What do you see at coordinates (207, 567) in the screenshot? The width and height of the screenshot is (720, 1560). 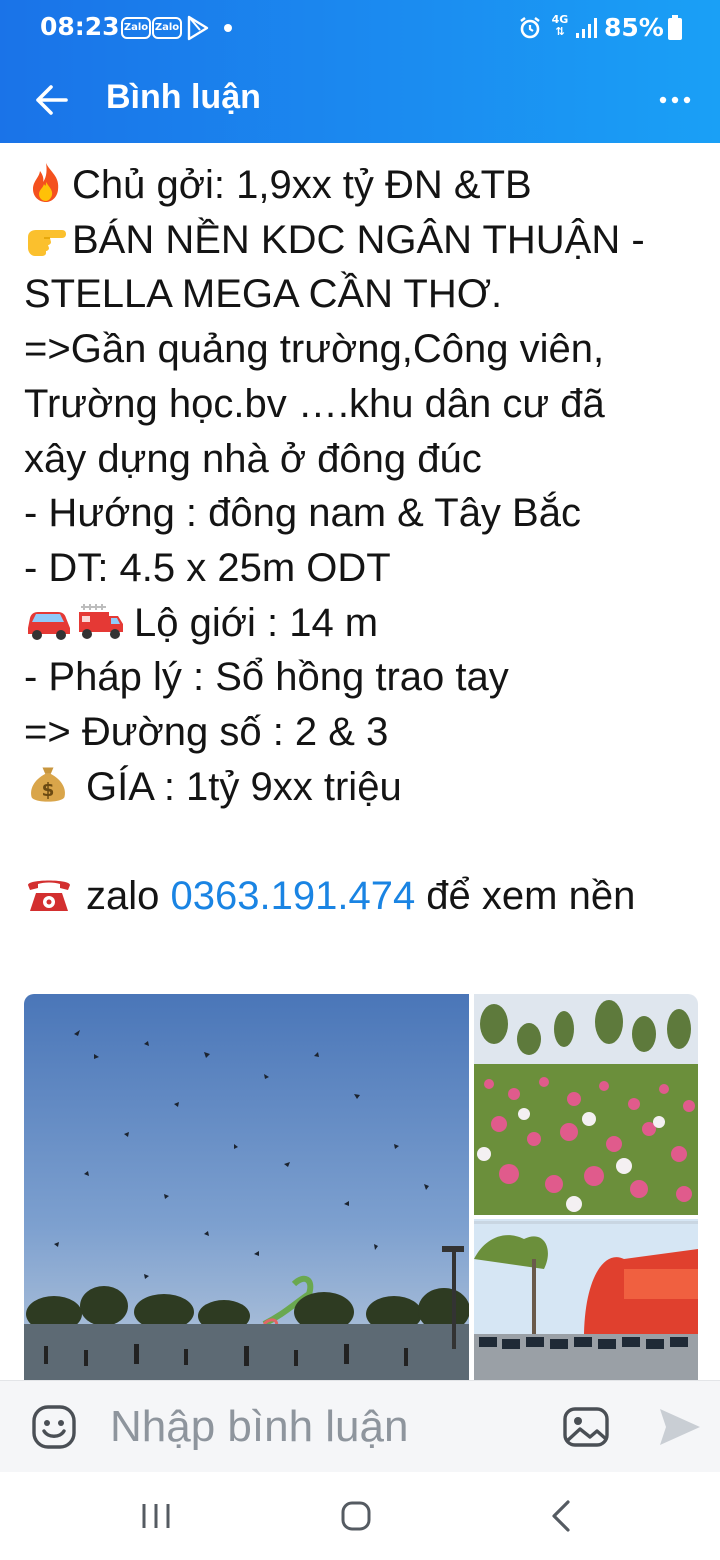 I see `post-line: - DT: 4.5 x 25m ODT` at bounding box center [207, 567].